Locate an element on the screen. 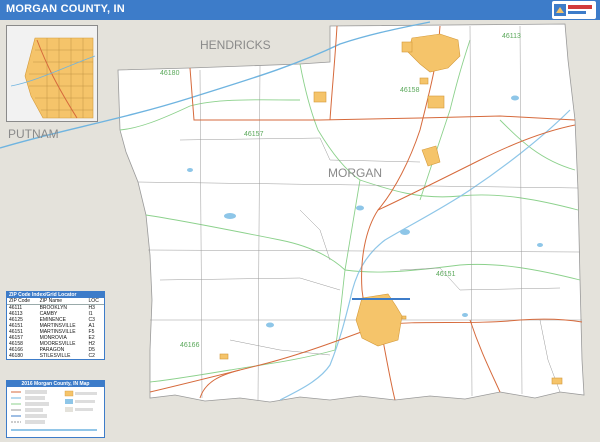 The width and height of the screenshot is (600, 442). zip-label: 46157 is located at coordinates (254, 134).